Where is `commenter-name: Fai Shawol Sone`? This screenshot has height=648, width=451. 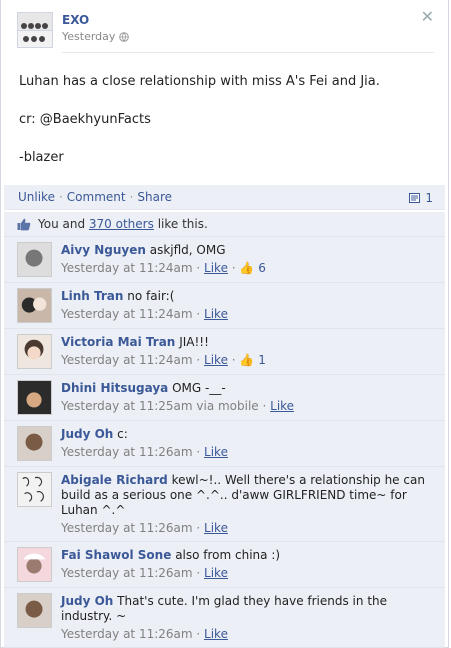
commenter-name: Fai Shawol Sone is located at coordinates (116, 555).